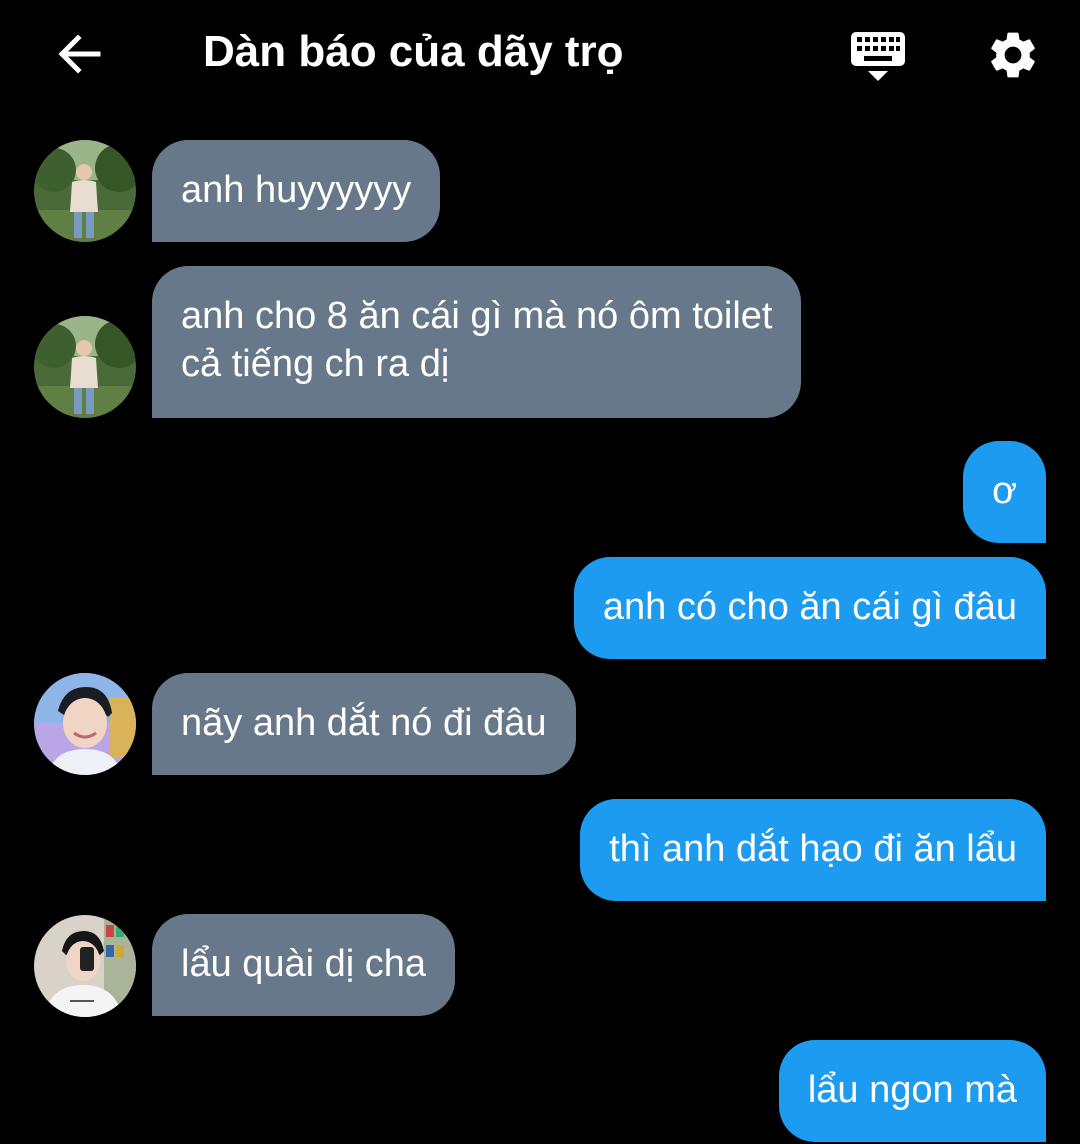 The image size is (1080, 1144). What do you see at coordinates (809, 608) in the screenshot?
I see `outgoing-message-bubble: anh có cho ăn cái gì đâu` at bounding box center [809, 608].